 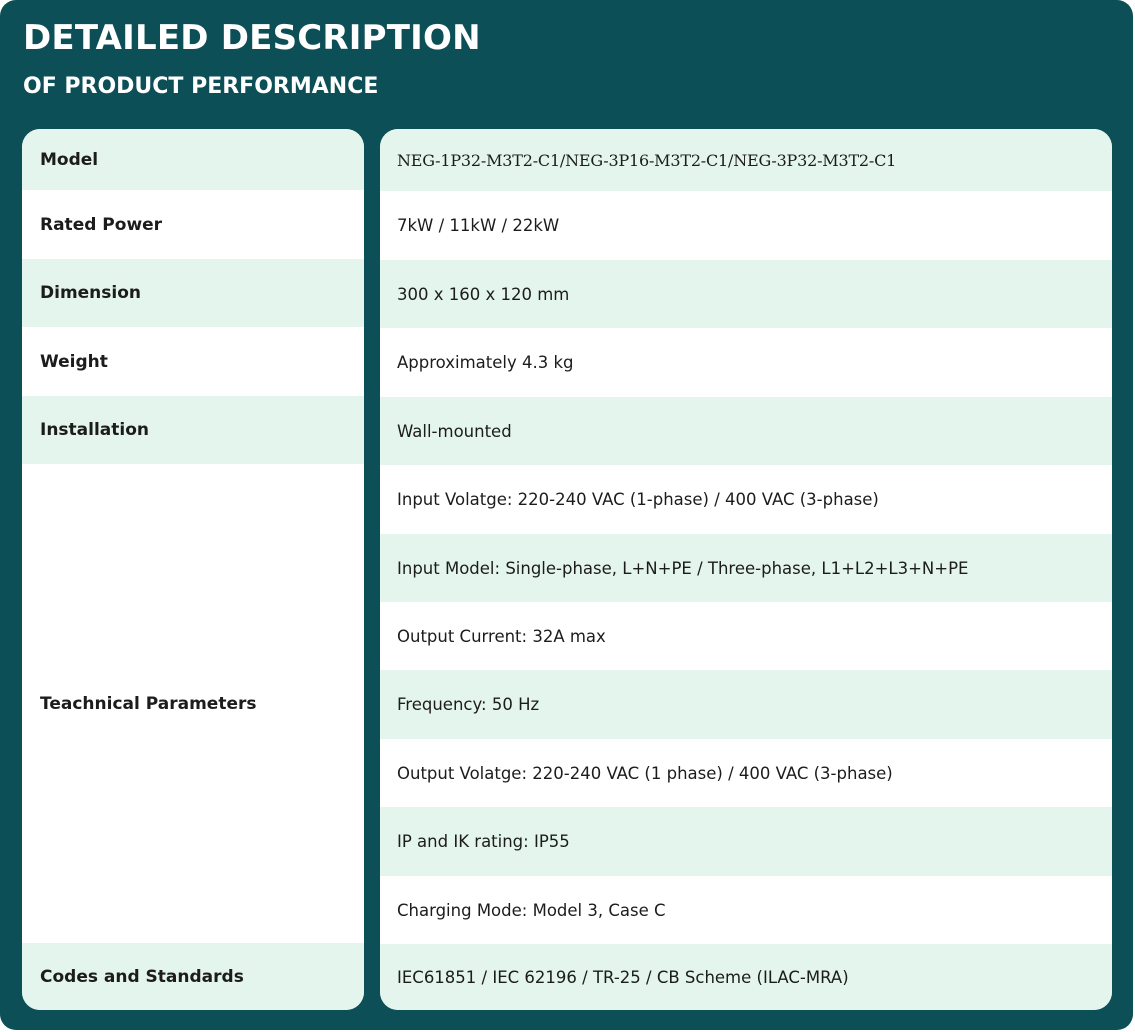 What do you see at coordinates (201, 86) in the screenshot?
I see `page-subtitle: OF PRODUCT PERFORMANCE` at bounding box center [201, 86].